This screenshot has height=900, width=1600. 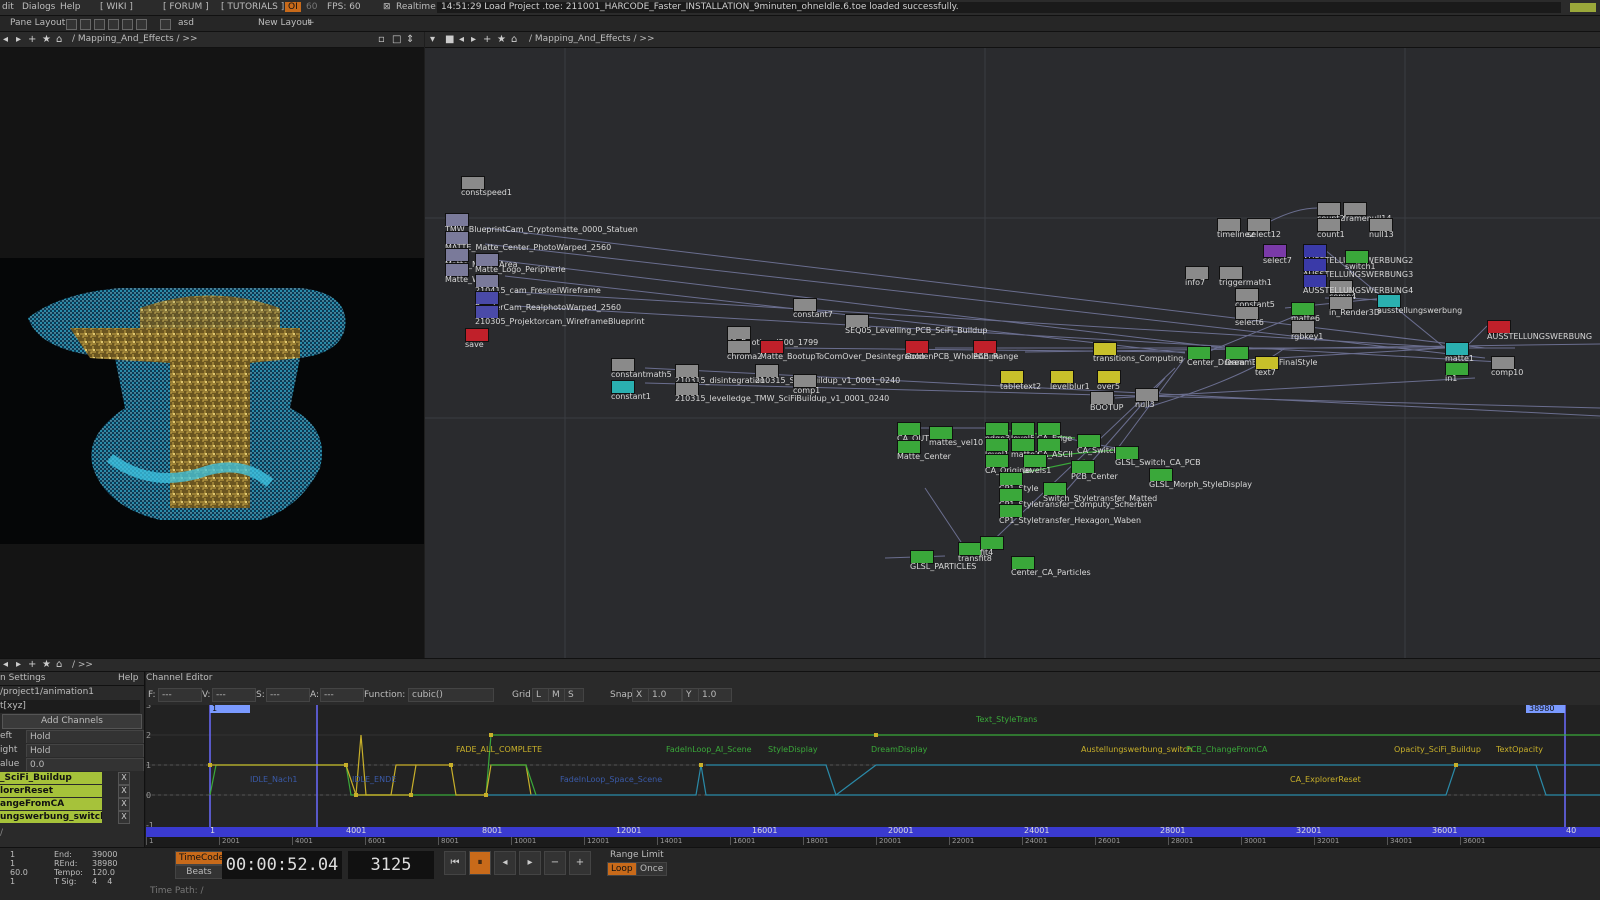 What do you see at coordinates (51, 778) in the screenshot?
I see `channel-scifi-buildup: _SciFi_Buildup` at bounding box center [51, 778].